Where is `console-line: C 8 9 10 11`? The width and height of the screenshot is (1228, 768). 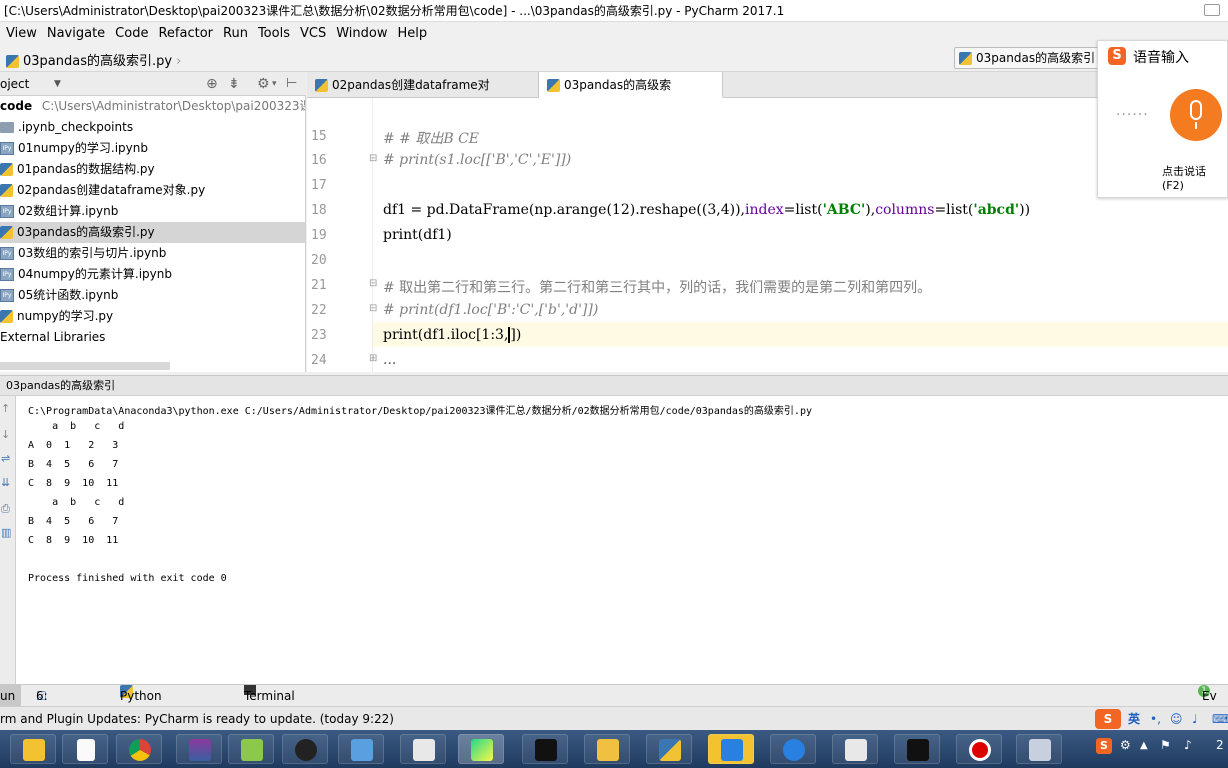
console-line: C 8 9 10 11 is located at coordinates (73, 483).